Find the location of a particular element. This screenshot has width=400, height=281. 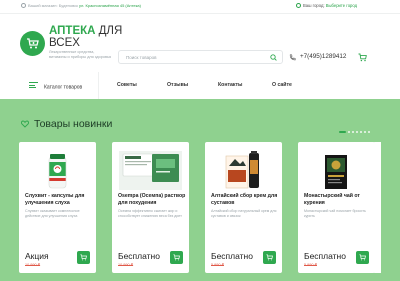

product-description: Монастырский чай помогает бросить курить is located at coordinates (335, 213).